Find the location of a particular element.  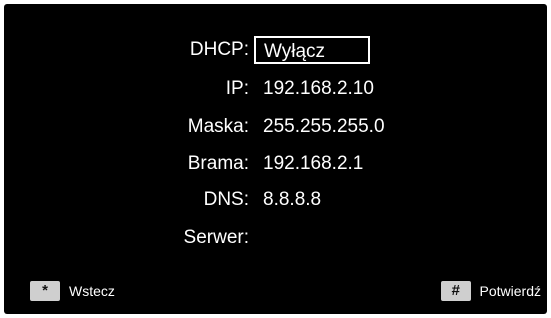

back-button: * Wstecz is located at coordinates (72, 291).